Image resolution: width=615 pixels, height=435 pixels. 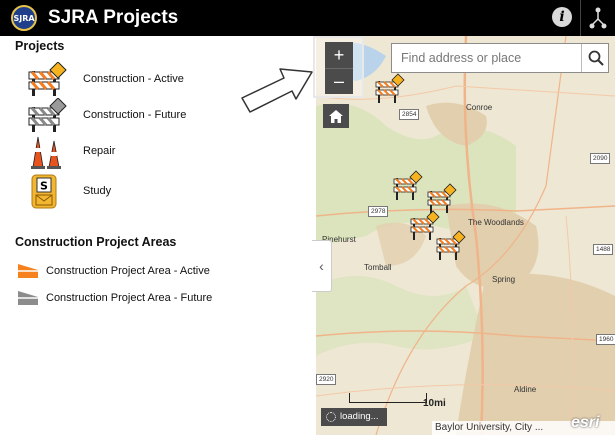 I want to click on search-widget, so click(x=500, y=58).